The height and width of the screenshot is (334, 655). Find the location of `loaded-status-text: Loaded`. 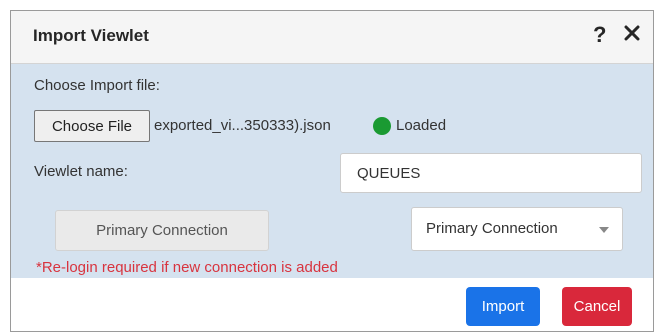

loaded-status-text: Loaded is located at coordinates (421, 125).